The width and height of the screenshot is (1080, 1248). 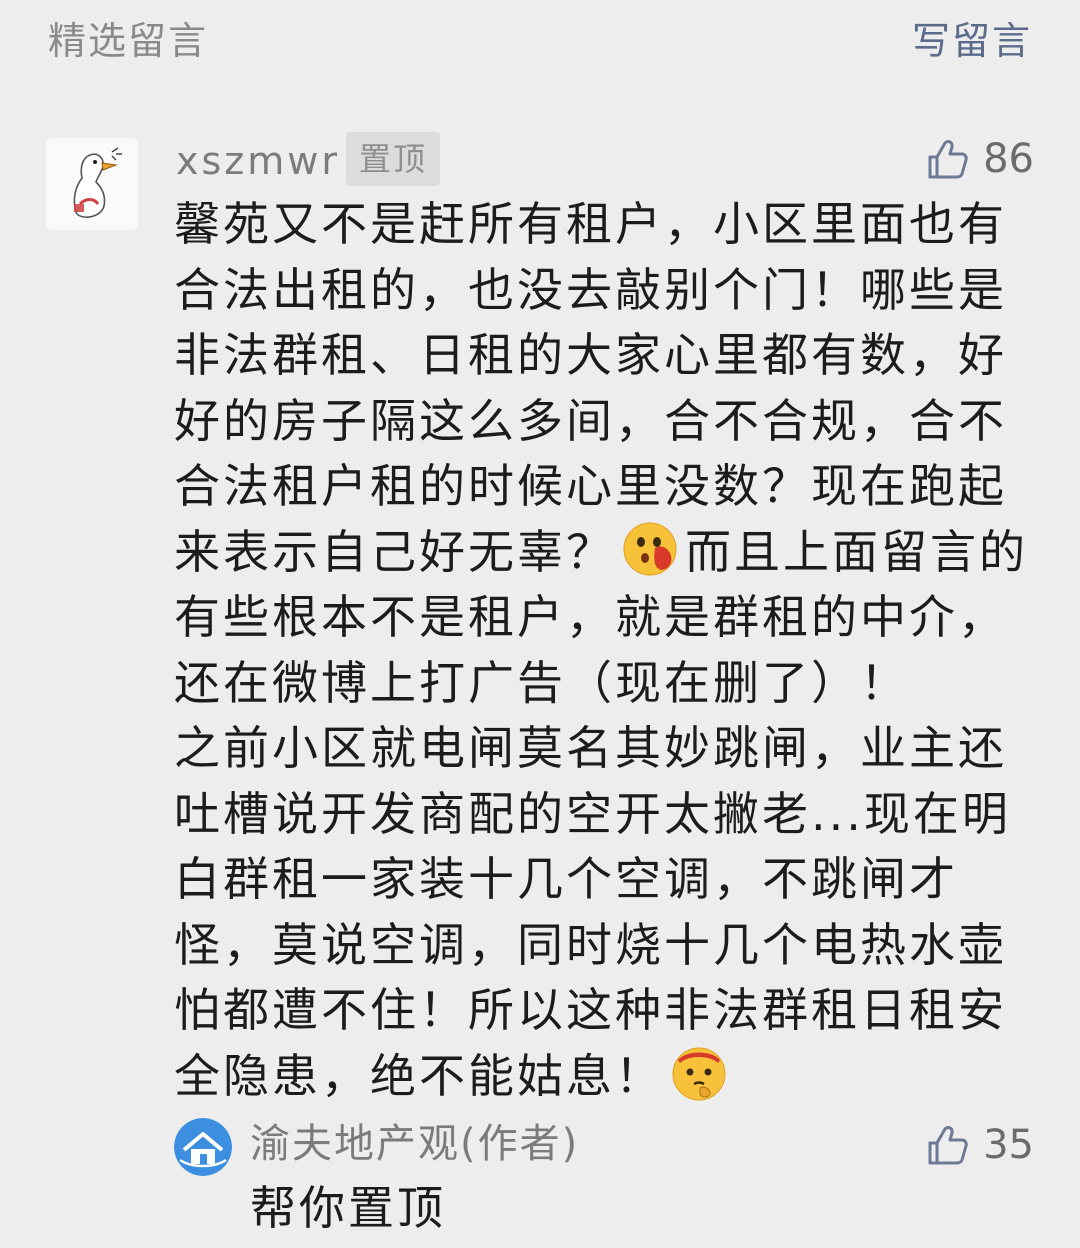 I want to click on comment-username: xszmwr, so click(x=258, y=161).